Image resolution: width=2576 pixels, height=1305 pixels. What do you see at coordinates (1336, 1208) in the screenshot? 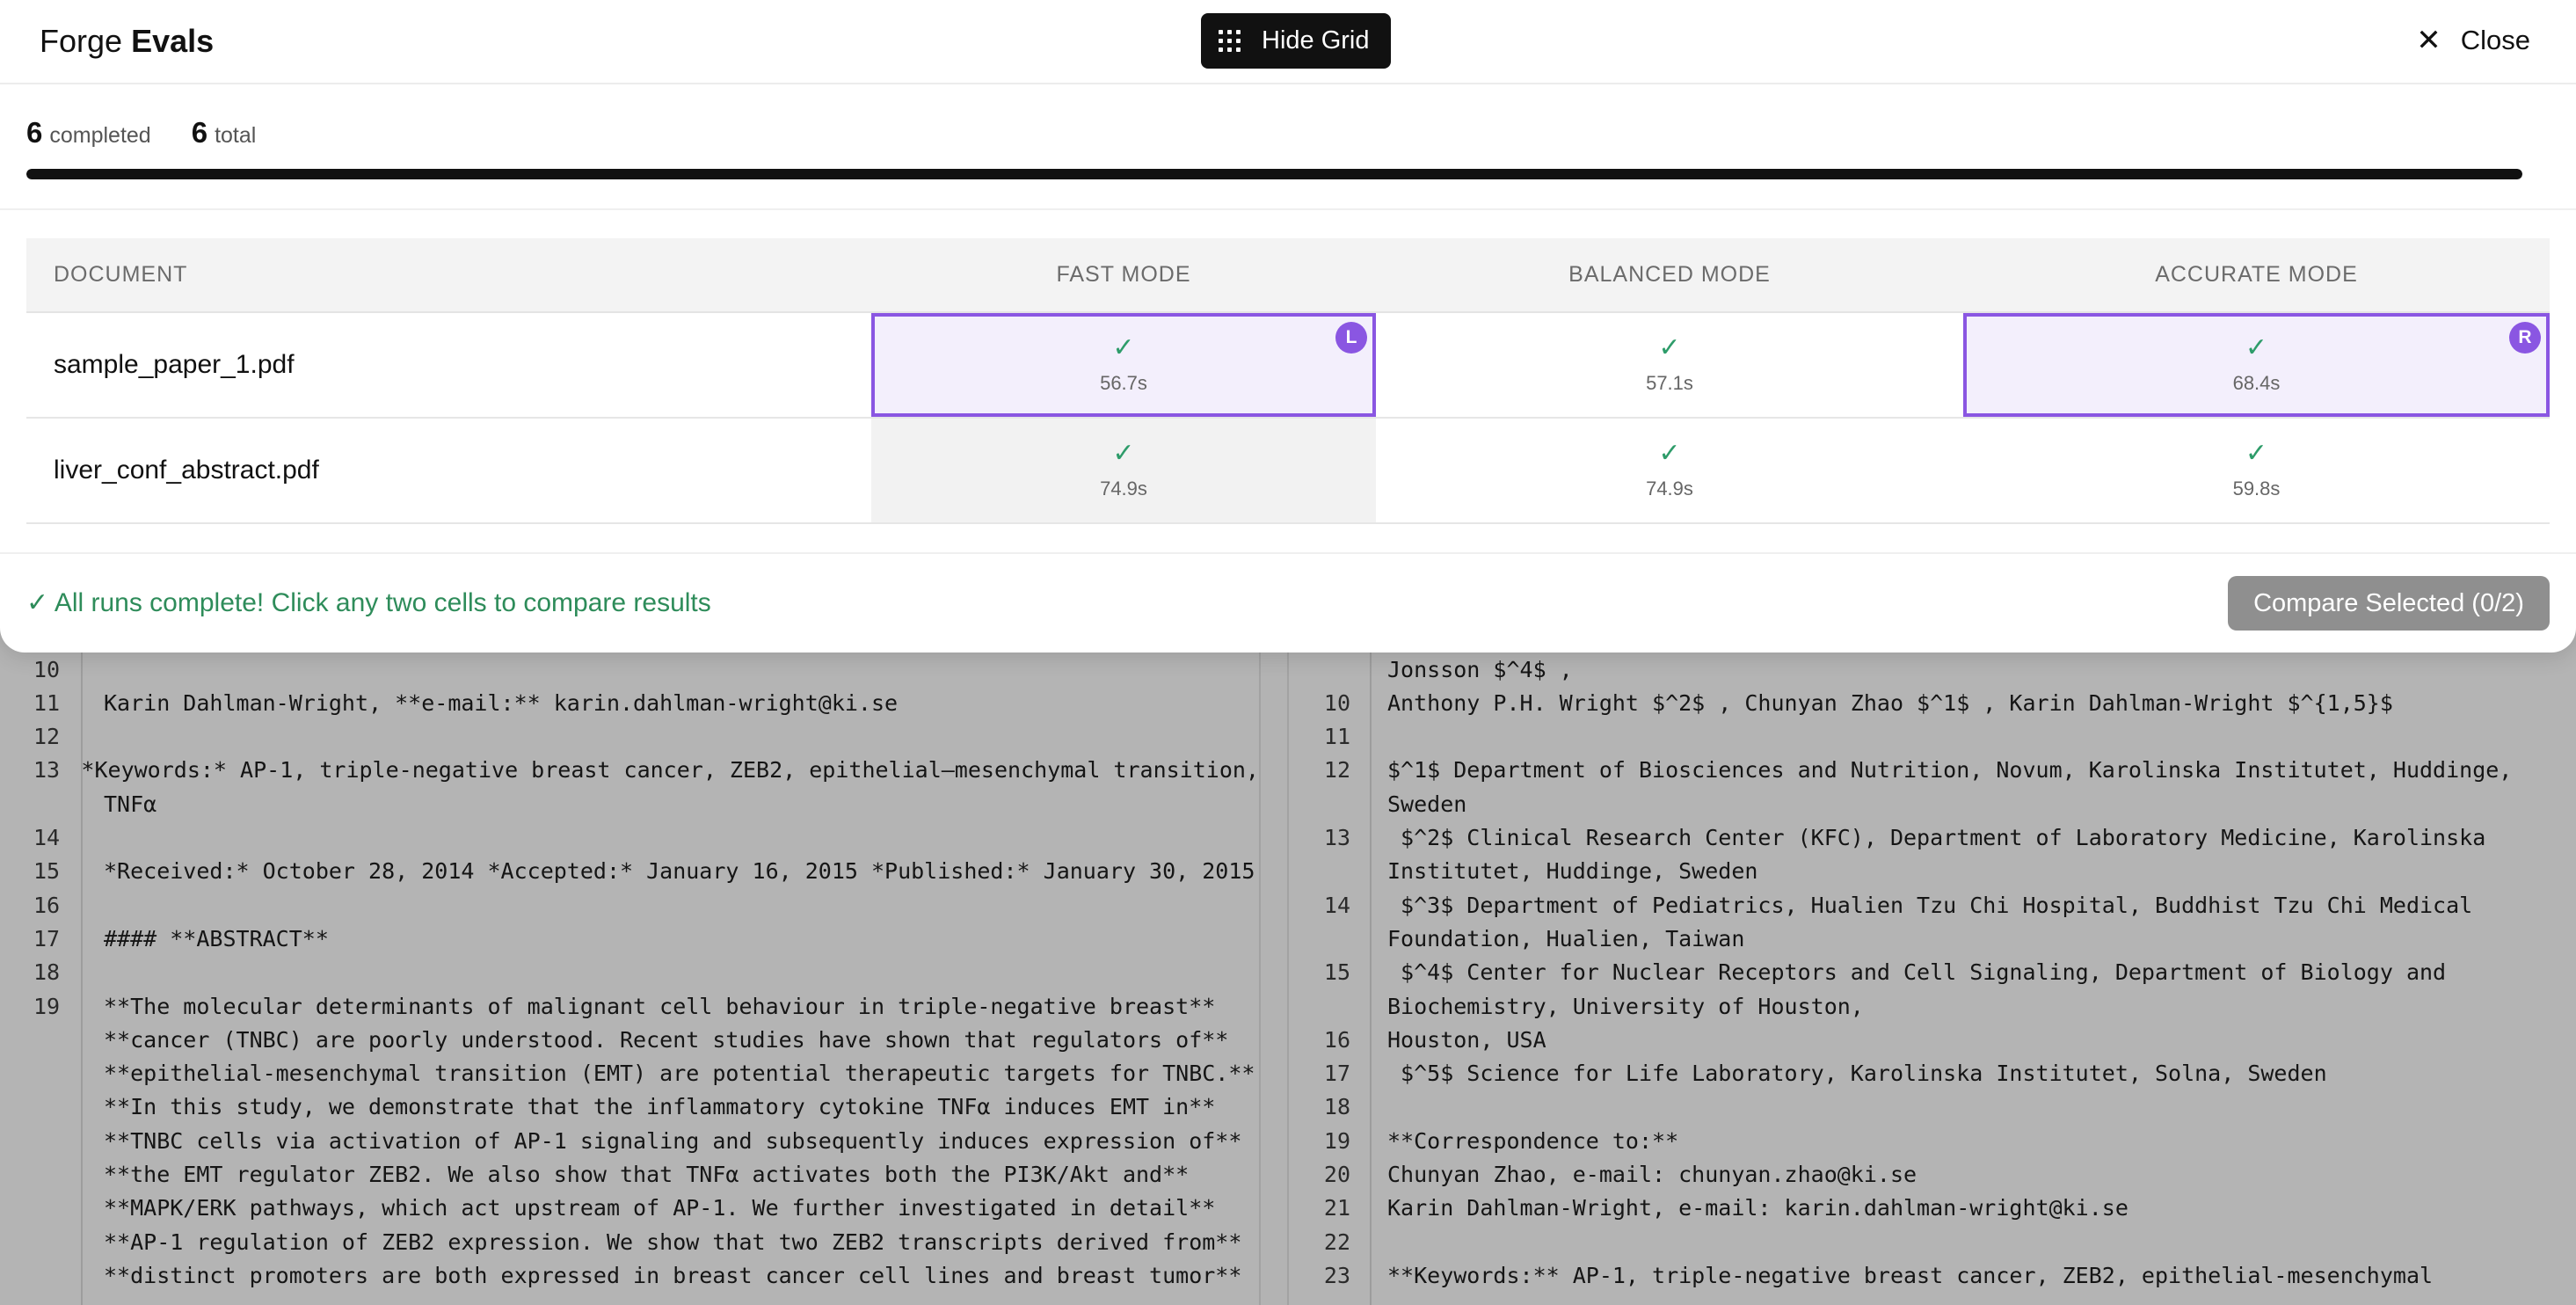
I see `line-number: 21` at bounding box center [1336, 1208].